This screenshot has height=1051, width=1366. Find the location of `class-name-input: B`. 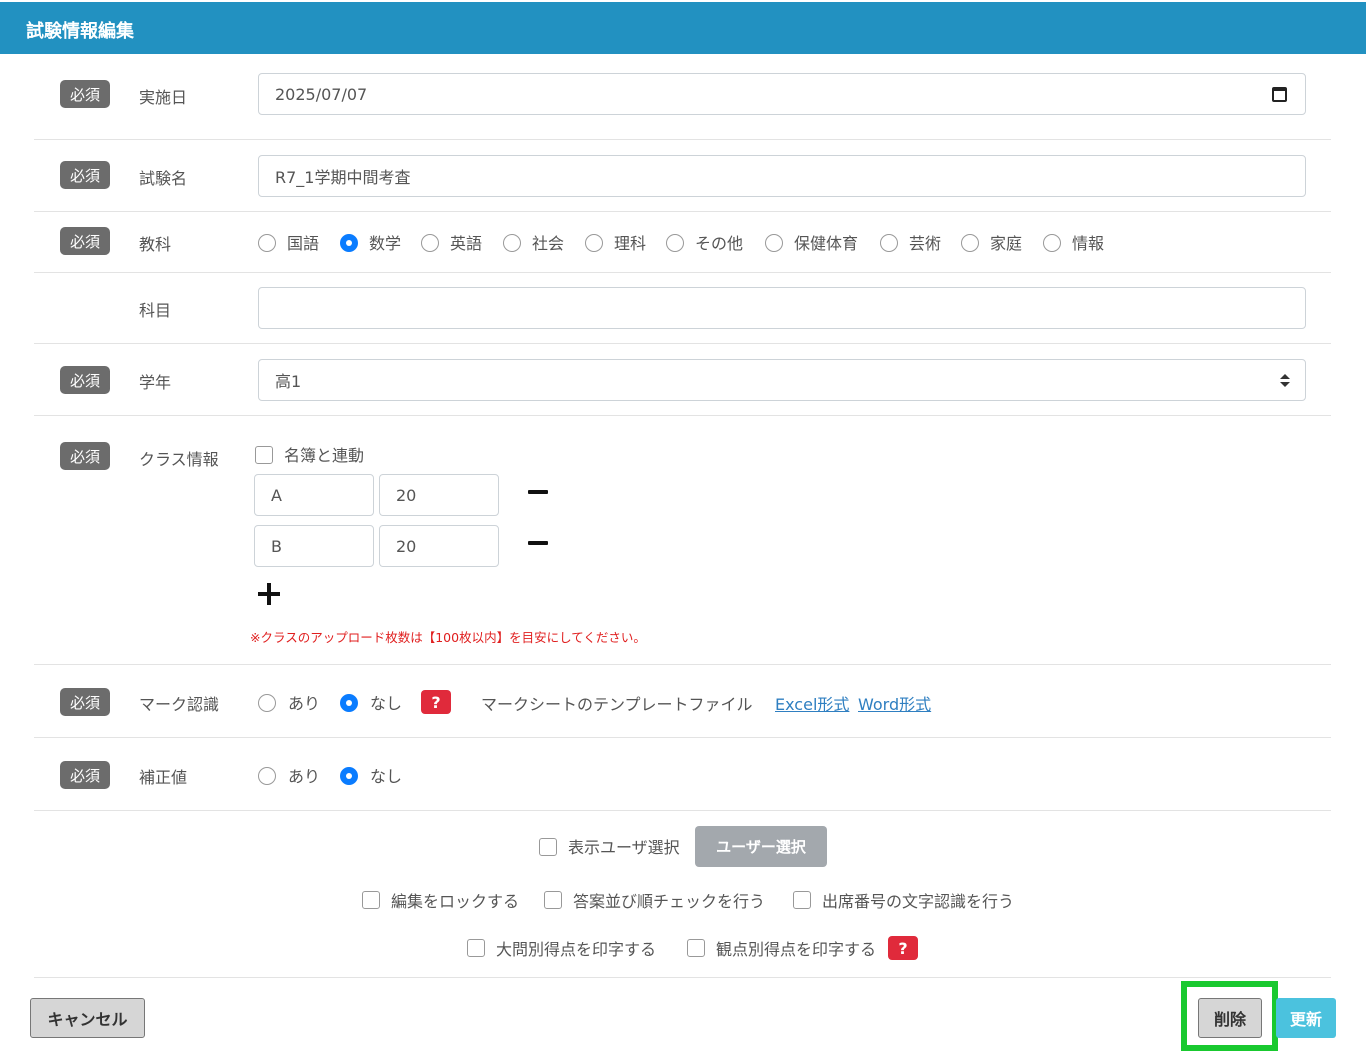

class-name-input: B is located at coordinates (314, 546).